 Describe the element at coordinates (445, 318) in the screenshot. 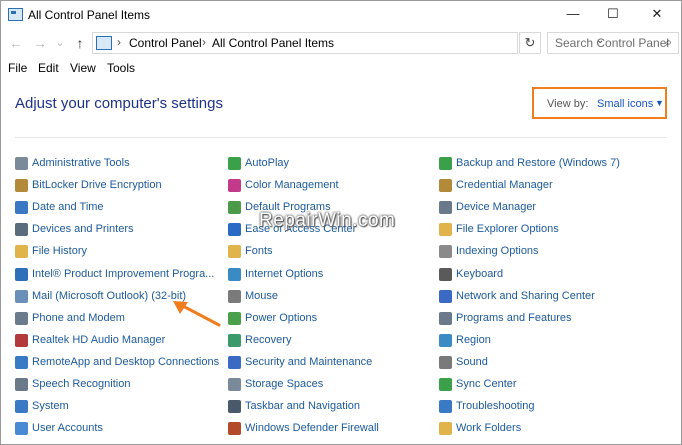

I see `programs-features-icon` at that location.